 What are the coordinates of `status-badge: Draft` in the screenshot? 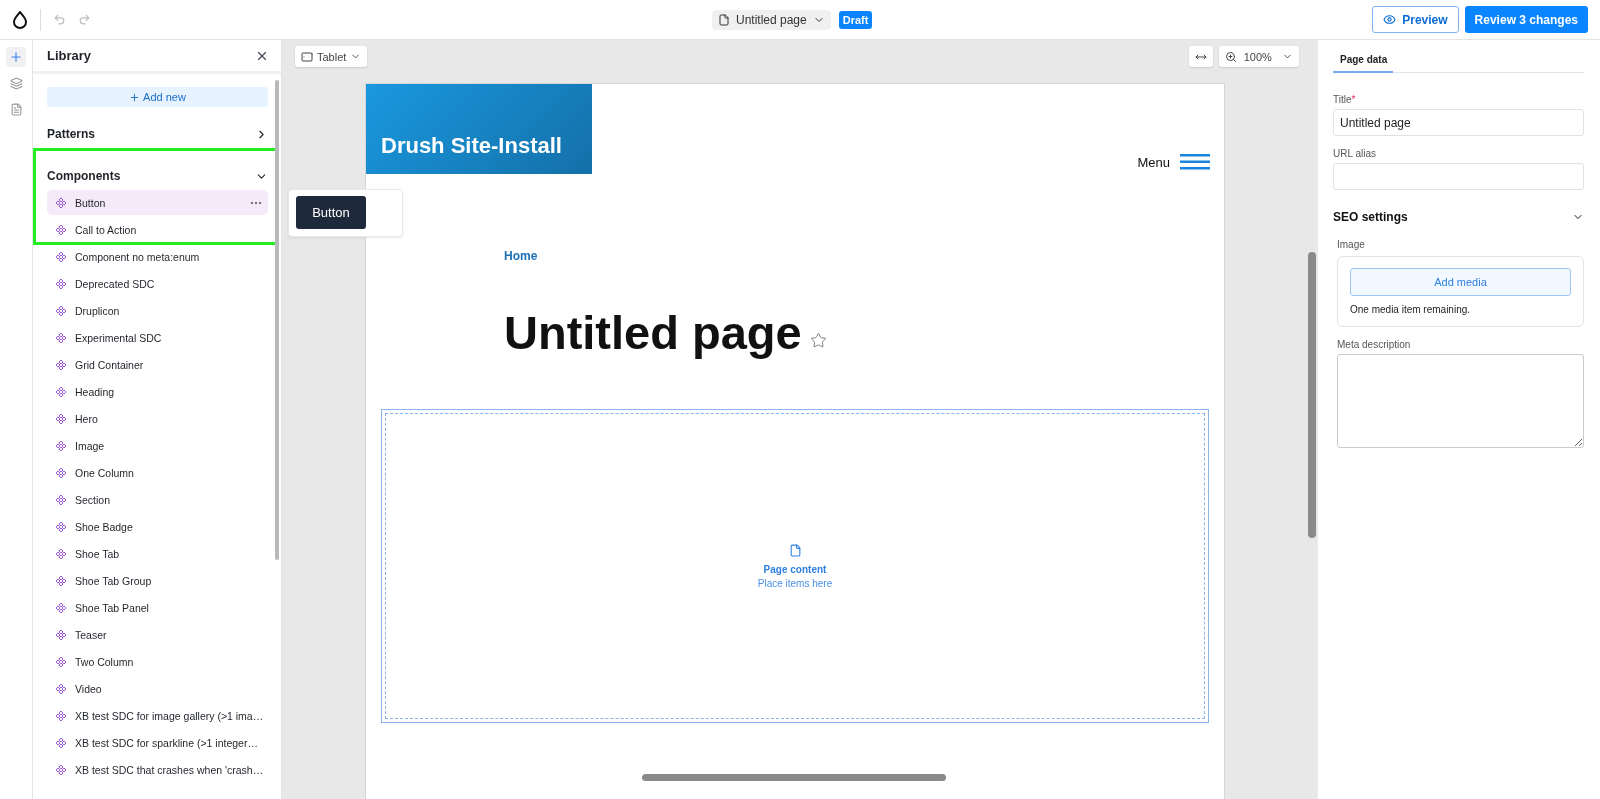 It's located at (855, 19).